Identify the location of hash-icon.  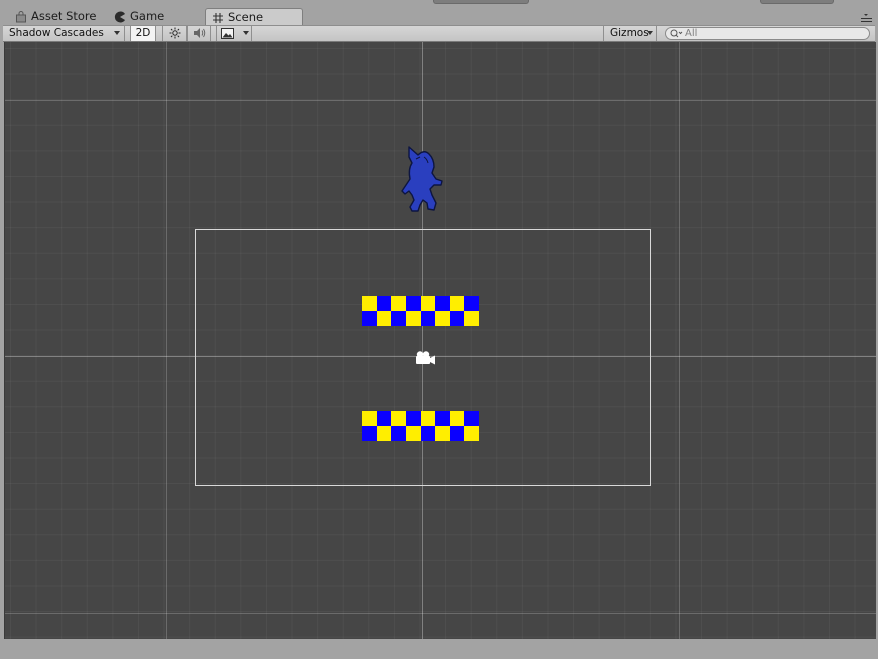
(218, 17).